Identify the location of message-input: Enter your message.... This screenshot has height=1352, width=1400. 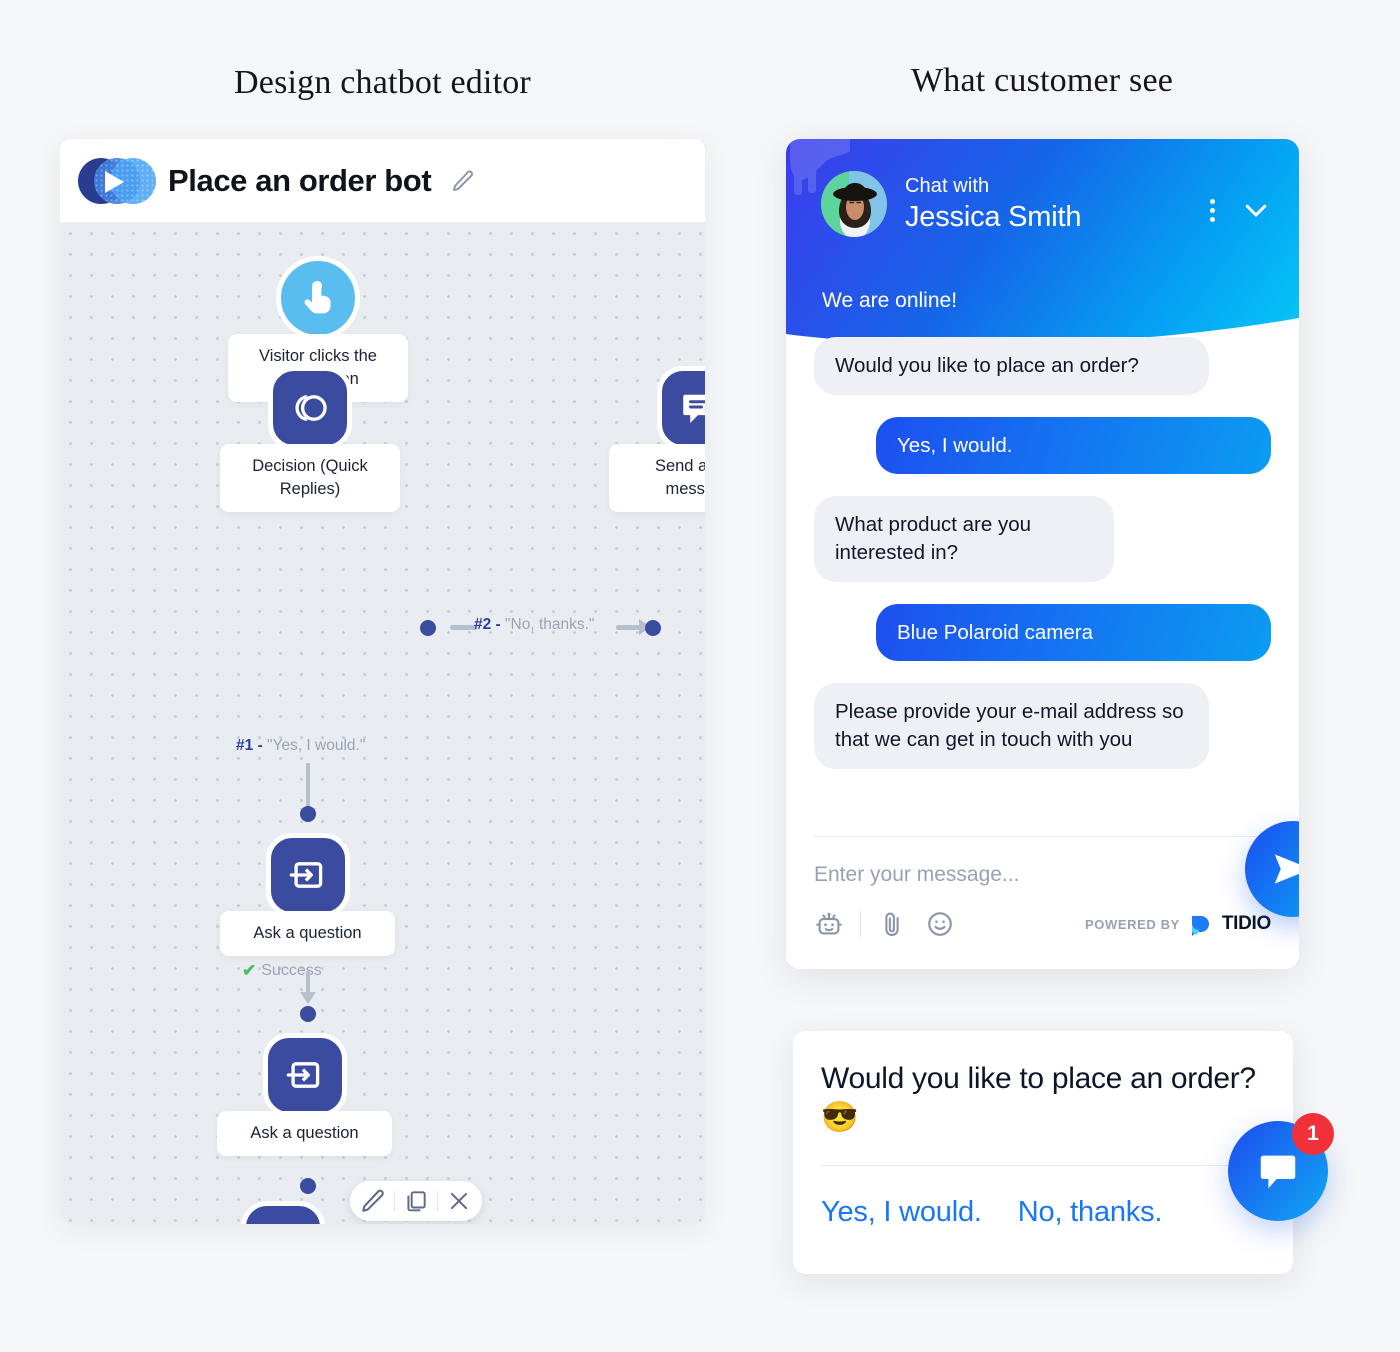
(1042, 862).